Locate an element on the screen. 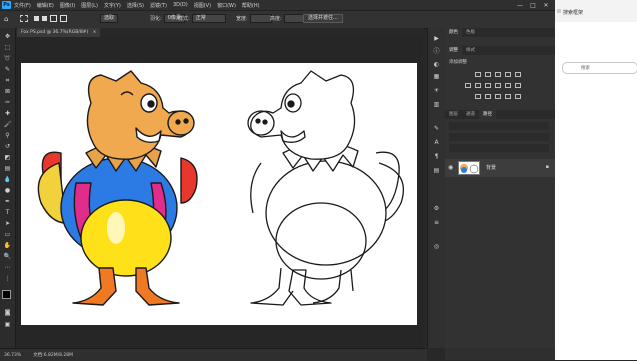  menu-filter: 滤镜(T) is located at coordinates (158, 5).